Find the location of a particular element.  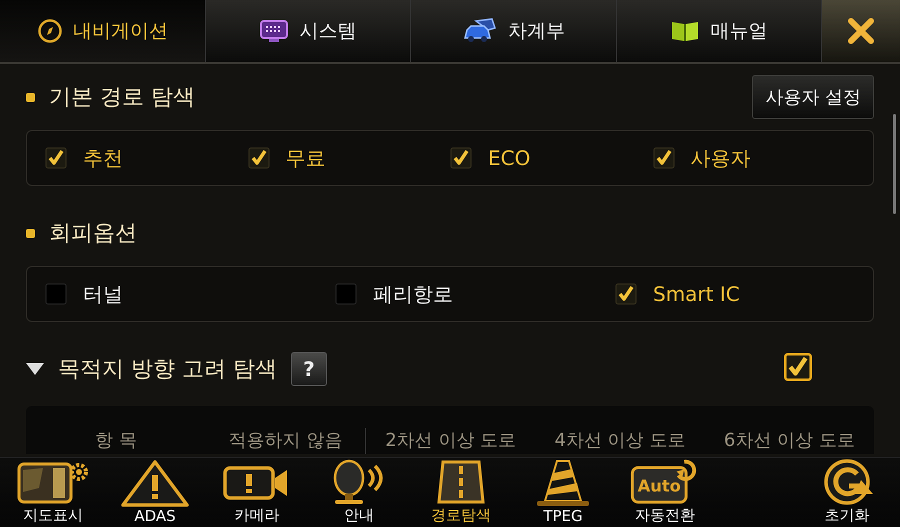

dock-button: TPEG is located at coordinates (563, 492).